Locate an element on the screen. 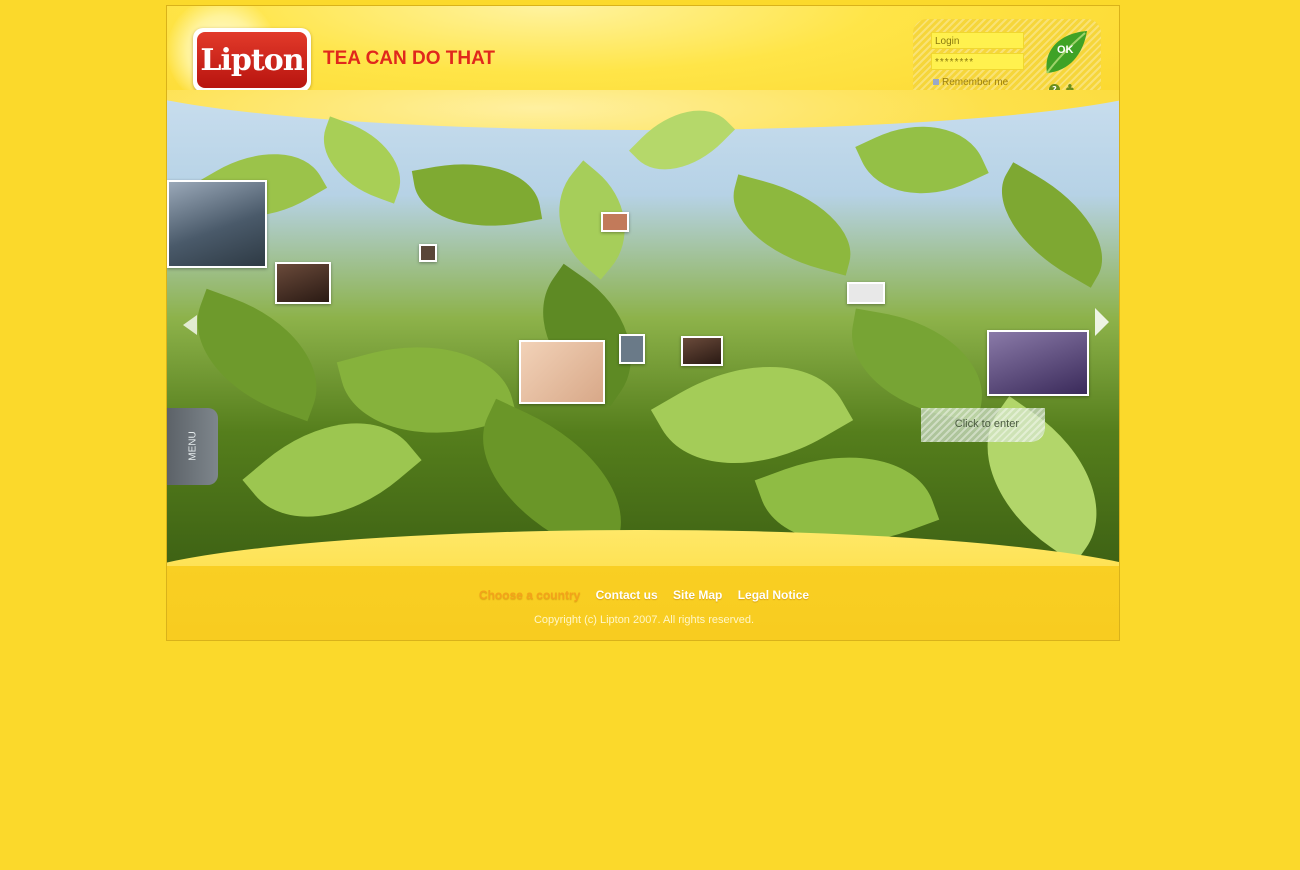 The image size is (1300, 870). logo-badge: Lipton is located at coordinates (252, 60).